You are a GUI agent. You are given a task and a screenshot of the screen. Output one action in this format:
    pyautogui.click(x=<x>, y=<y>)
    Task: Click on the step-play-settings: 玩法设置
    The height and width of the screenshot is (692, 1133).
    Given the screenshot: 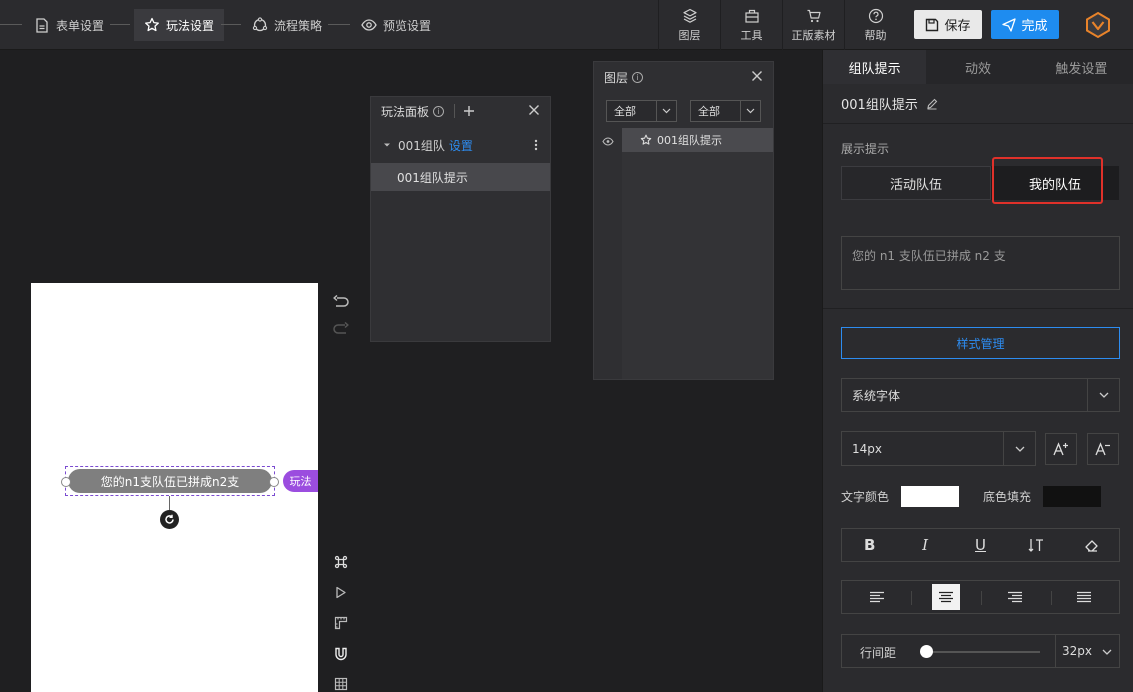 What is the action you would take?
    pyautogui.click(x=179, y=25)
    